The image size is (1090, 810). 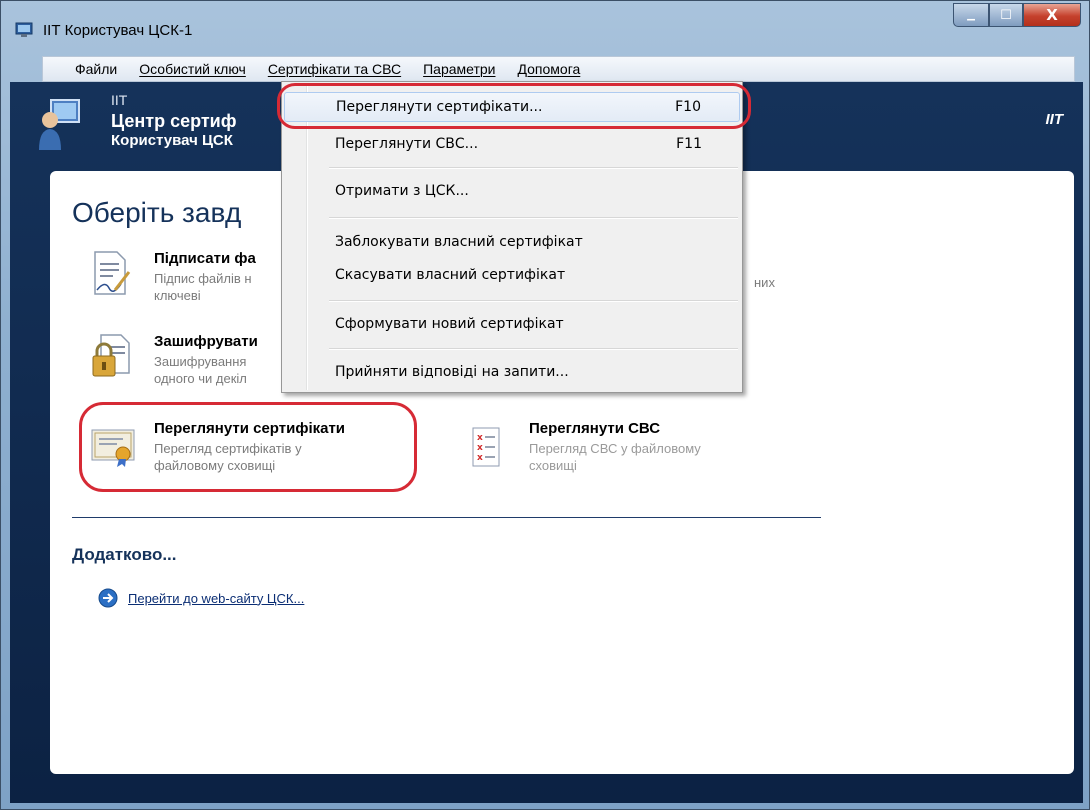 I want to click on hidden-desc-fragment: них, so click(x=764, y=282).